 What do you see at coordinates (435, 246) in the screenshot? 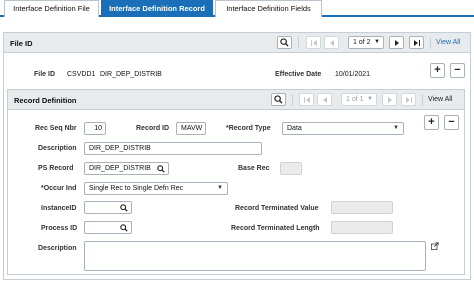
I see `expand-textarea-icon` at bounding box center [435, 246].